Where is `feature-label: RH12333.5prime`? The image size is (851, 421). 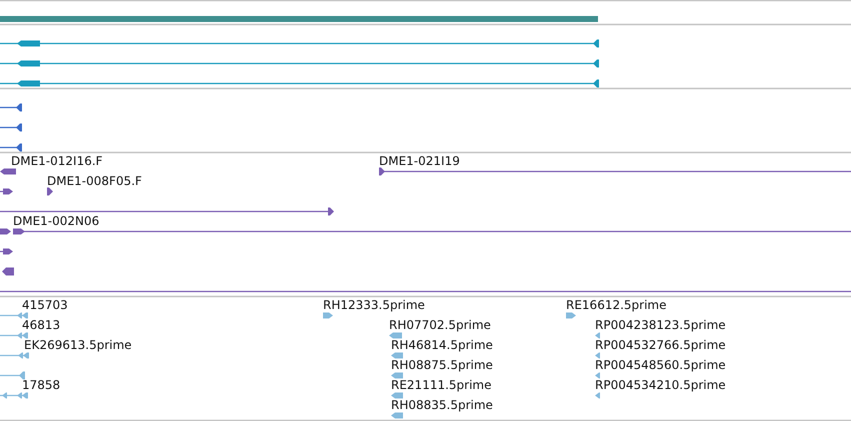 feature-label: RH12333.5prime is located at coordinates (374, 305).